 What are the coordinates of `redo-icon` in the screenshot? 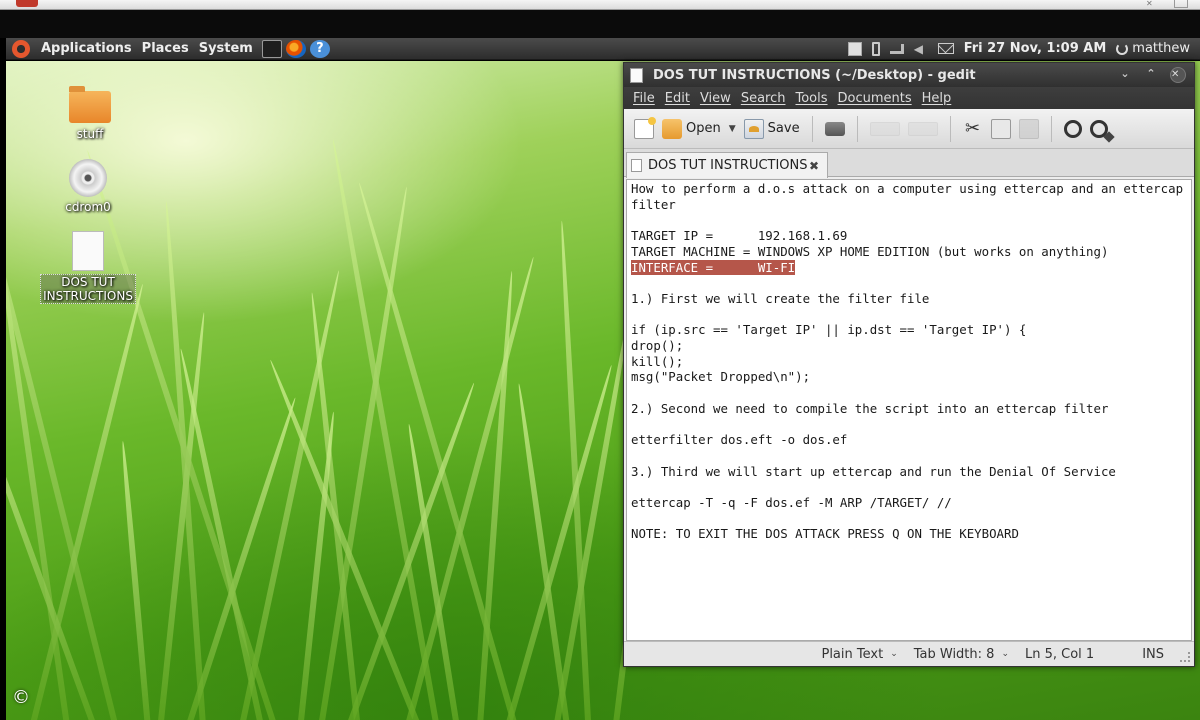 It's located at (922, 128).